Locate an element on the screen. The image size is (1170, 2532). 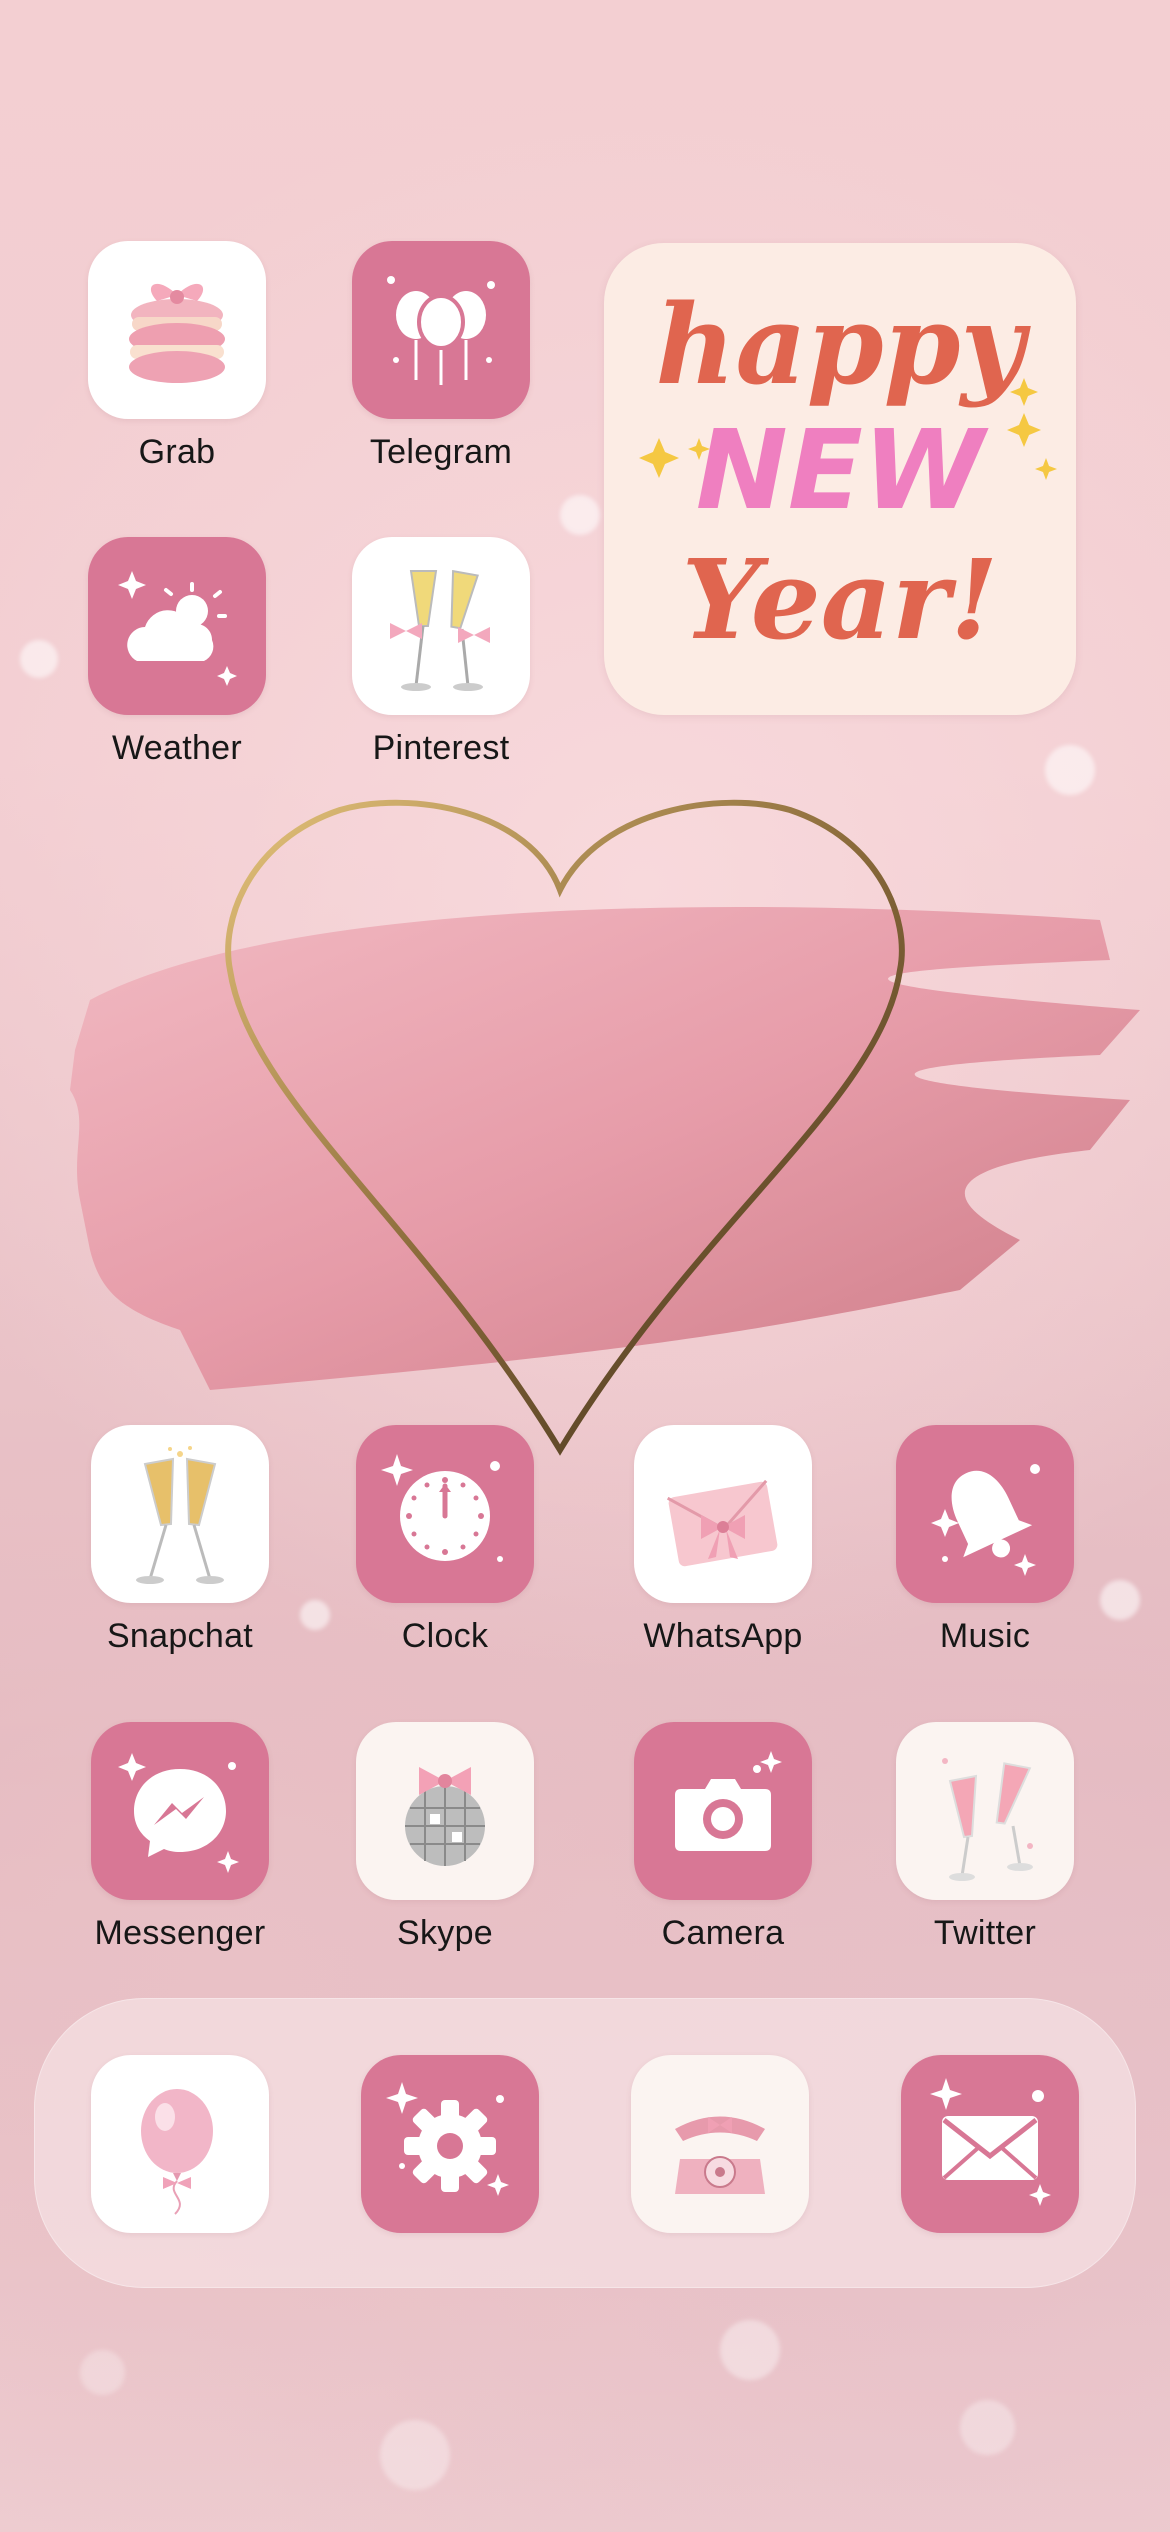
app-label: Snapchat is located at coordinates (180, 1636).